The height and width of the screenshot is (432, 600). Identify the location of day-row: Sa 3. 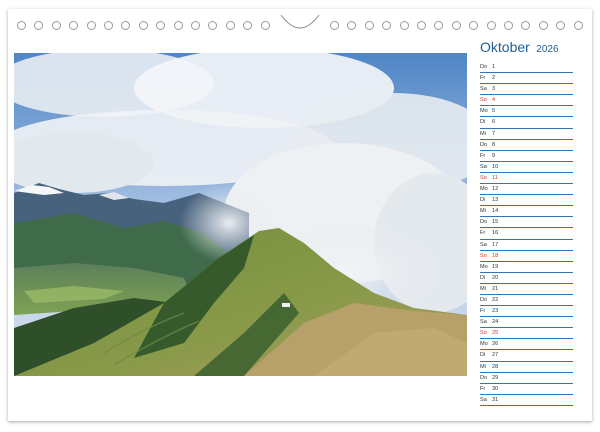
(526, 90).